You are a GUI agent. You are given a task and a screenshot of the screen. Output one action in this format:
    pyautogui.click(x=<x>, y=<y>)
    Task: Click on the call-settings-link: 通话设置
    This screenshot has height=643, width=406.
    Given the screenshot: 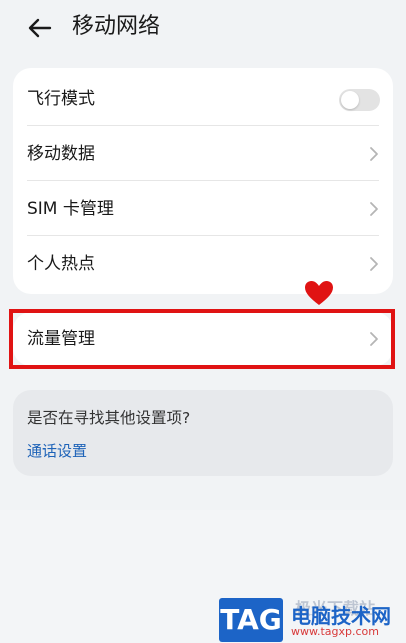 What is the action you would take?
    pyautogui.click(x=57, y=450)
    